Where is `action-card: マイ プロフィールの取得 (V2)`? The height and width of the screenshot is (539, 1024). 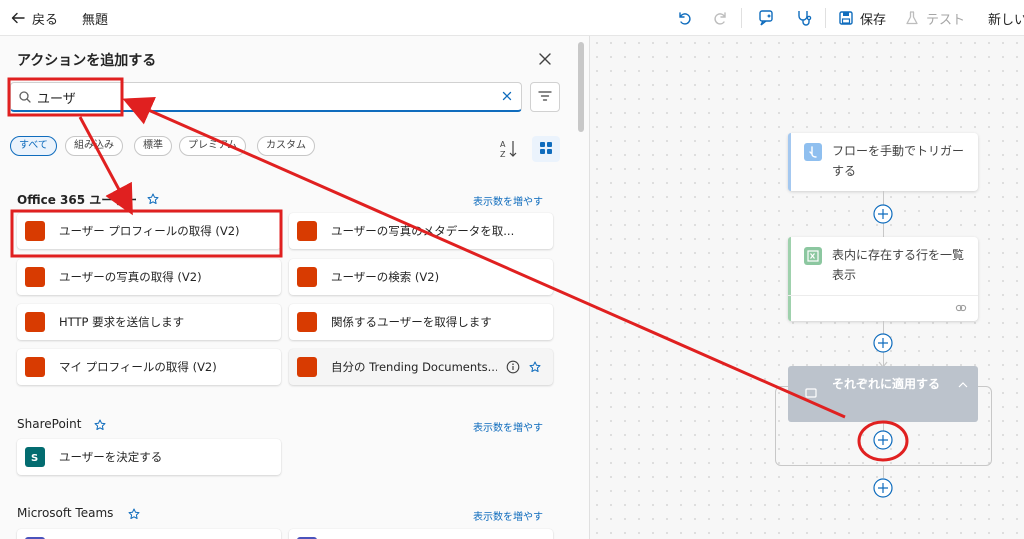
action-card: マイ プロフィールの取得 (V2) is located at coordinates (149, 367).